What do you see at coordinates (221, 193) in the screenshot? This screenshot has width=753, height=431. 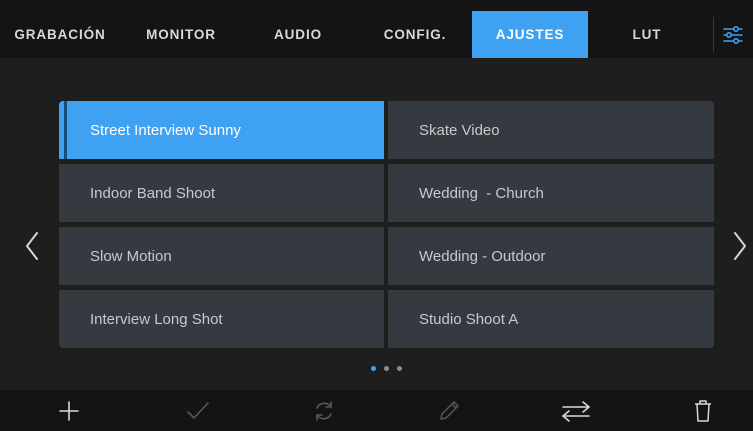 I see `preset-item: Indoor Band Shoot` at bounding box center [221, 193].